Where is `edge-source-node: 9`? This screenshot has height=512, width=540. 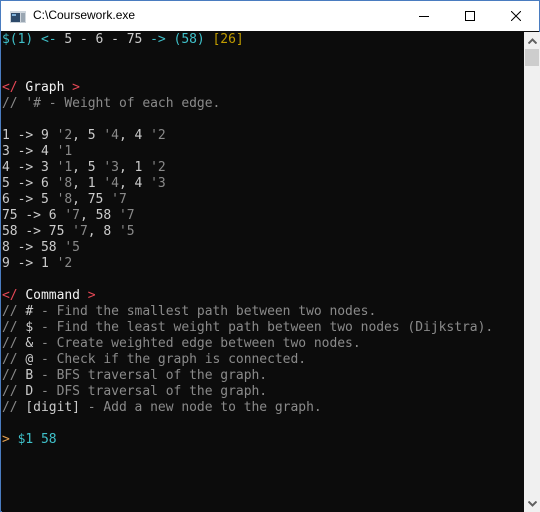 edge-source-node: 9 is located at coordinates (6, 263).